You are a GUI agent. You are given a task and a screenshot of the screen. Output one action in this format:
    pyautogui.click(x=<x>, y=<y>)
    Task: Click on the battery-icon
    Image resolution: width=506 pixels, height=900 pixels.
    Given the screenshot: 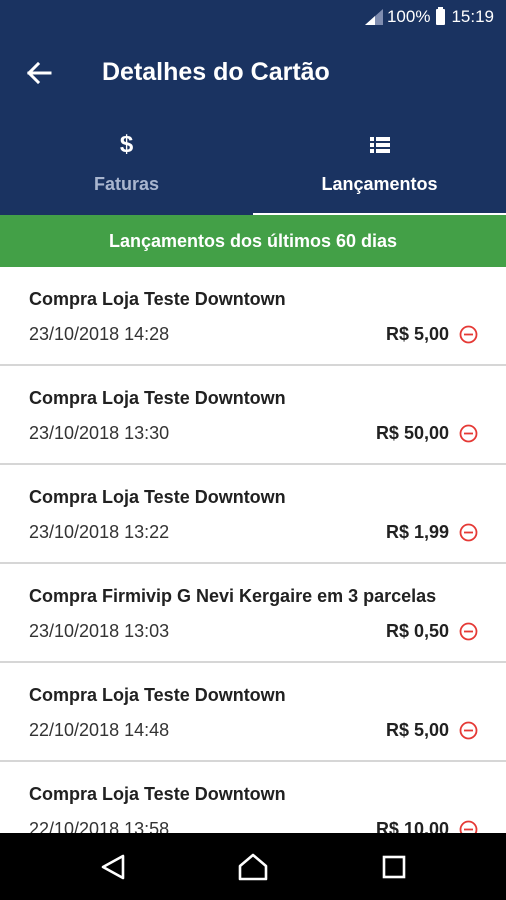 What is the action you would take?
    pyautogui.click(x=441, y=16)
    